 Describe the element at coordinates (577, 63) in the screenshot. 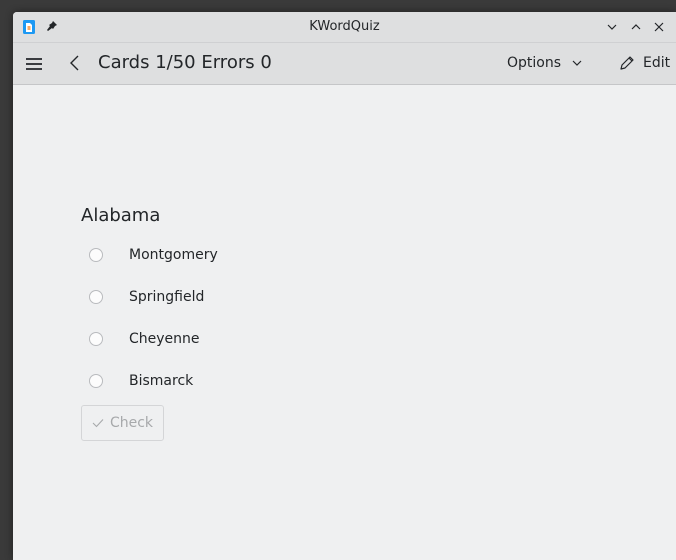

I see `chevron-down-icon` at that location.